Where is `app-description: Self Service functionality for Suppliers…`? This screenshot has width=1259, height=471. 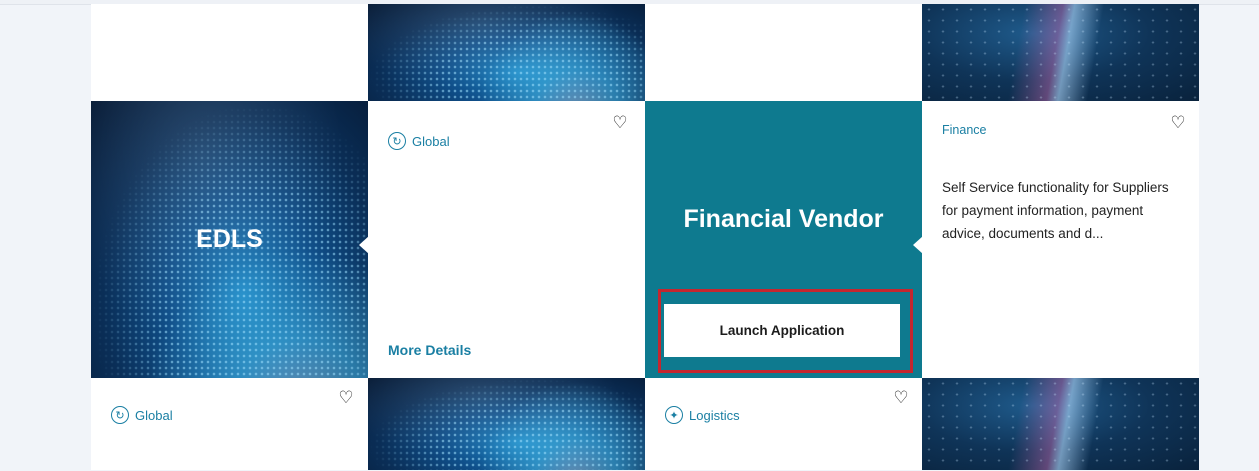
app-description: Self Service functionality for Suppliers… is located at coordinates (1055, 210).